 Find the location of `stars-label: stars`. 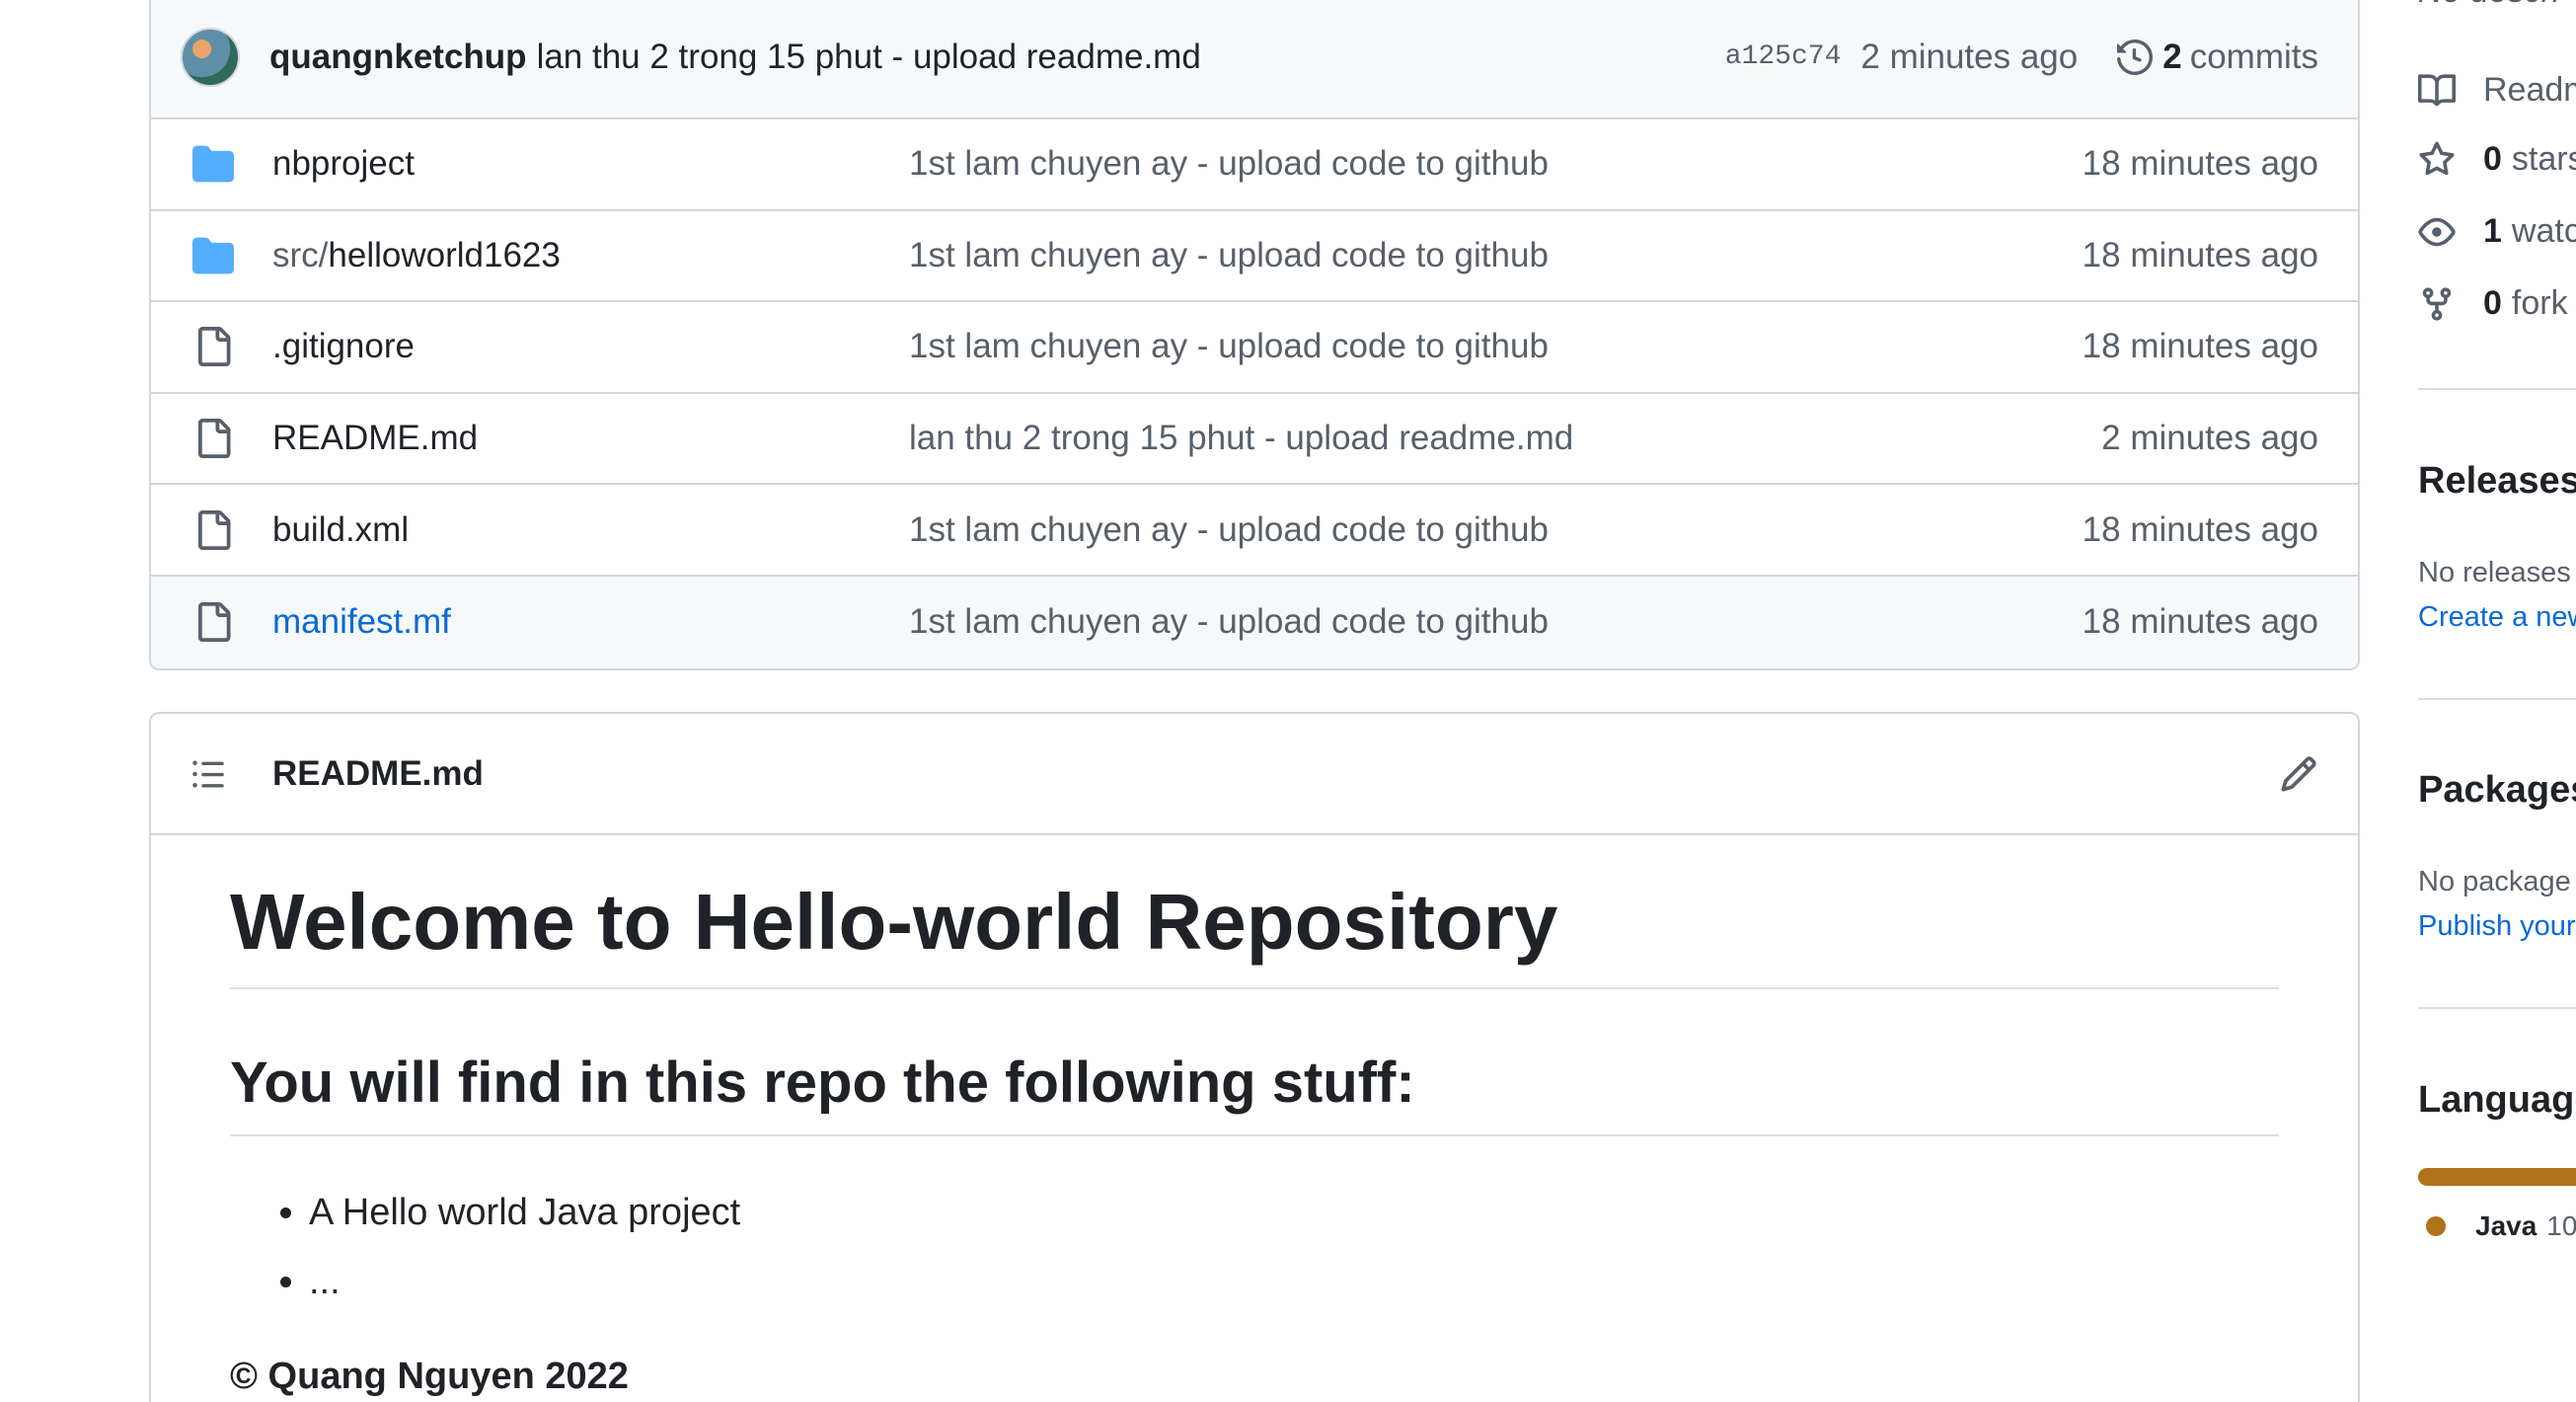

stars-label: stars is located at coordinates (2543, 159).